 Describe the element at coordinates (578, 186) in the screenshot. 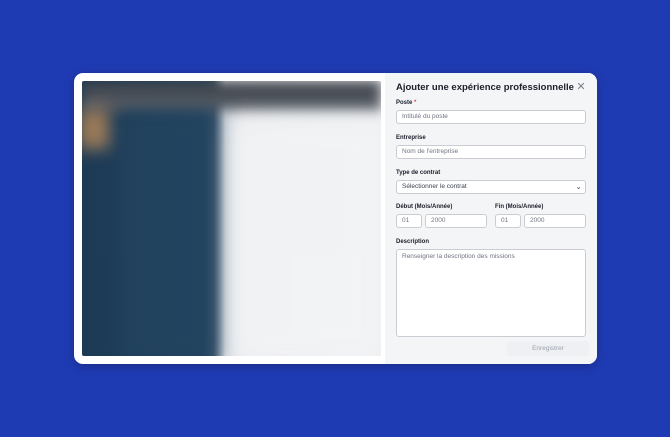

I see `chevron-down-icon: ⌄` at that location.